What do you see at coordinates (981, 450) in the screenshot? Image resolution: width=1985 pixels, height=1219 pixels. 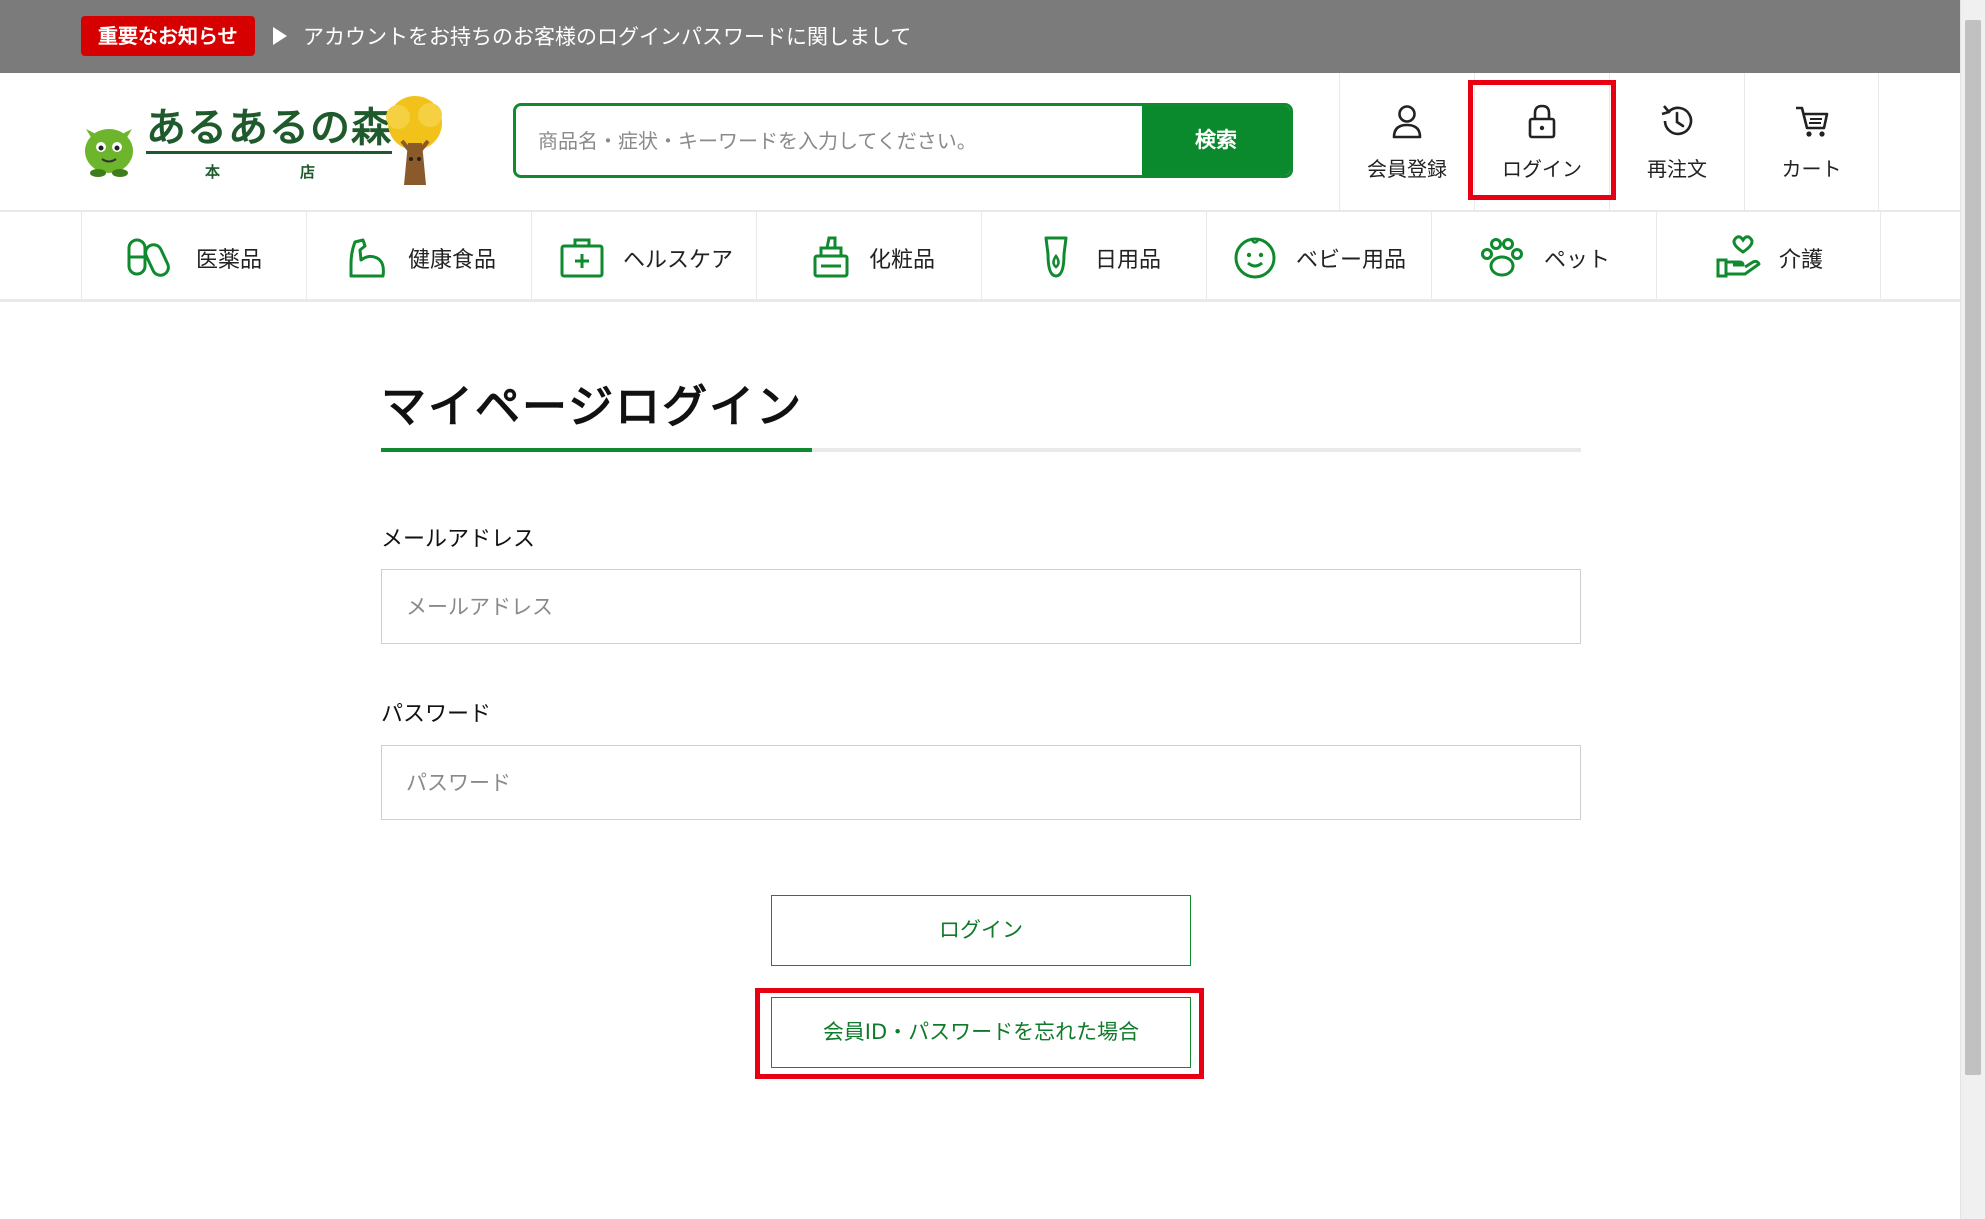 I see `title-underline` at bounding box center [981, 450].